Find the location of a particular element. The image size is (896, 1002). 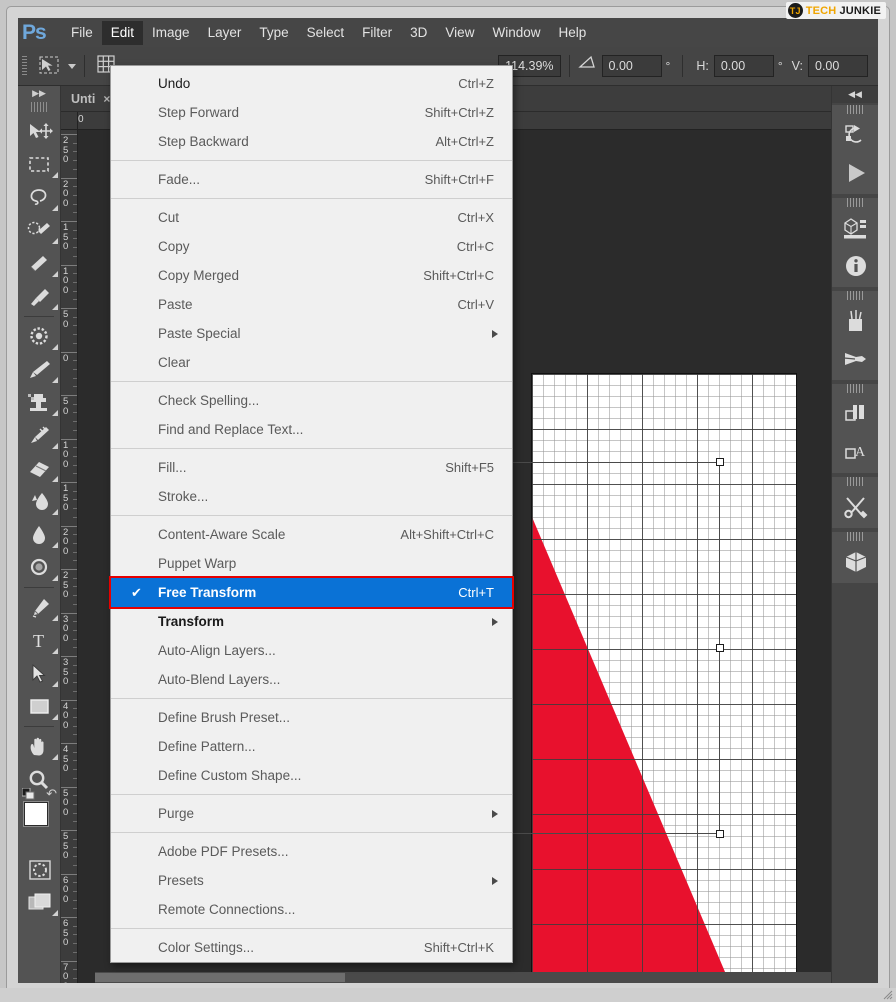

menu-item-purge: Purge is located at coordinates (311, 813).